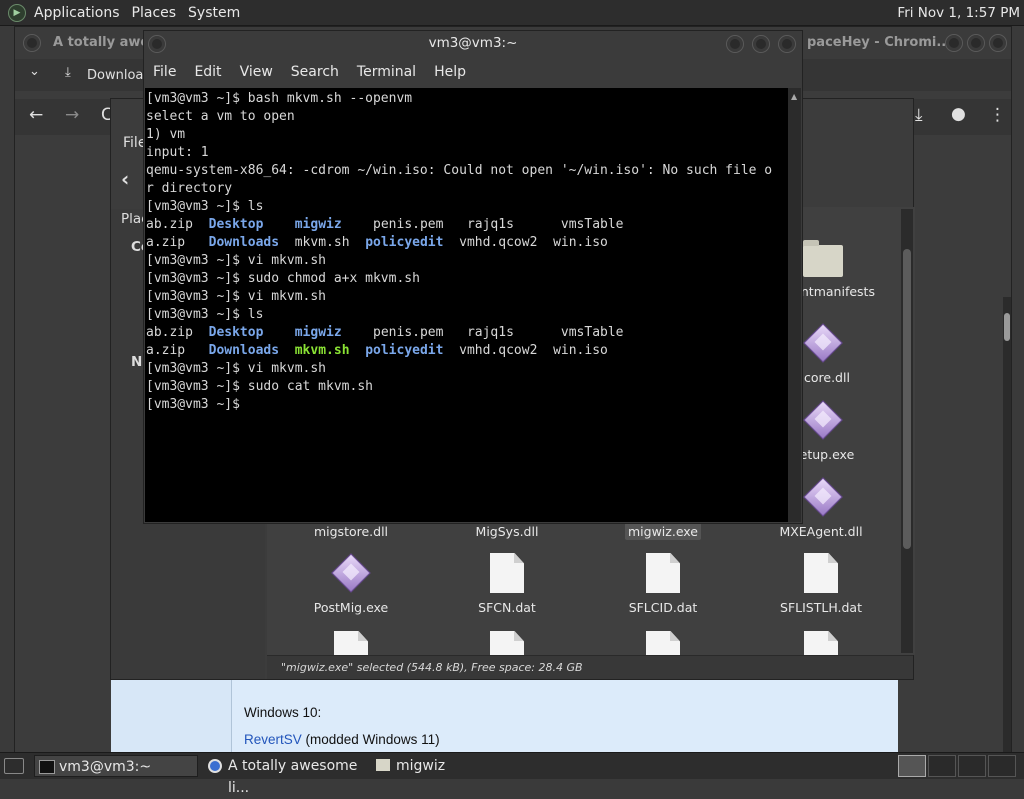  I want to click on fm-scroll-thumb, so click(907, 399).